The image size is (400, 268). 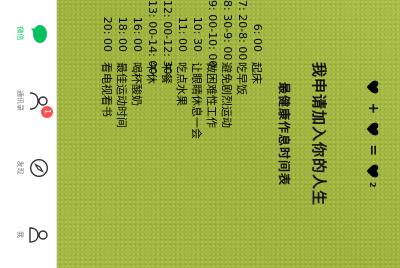 What do you see at coordinates (107, 34) in the screenshot?
I see `schedule-time: 20: 00` at bounding box center [107, 34].